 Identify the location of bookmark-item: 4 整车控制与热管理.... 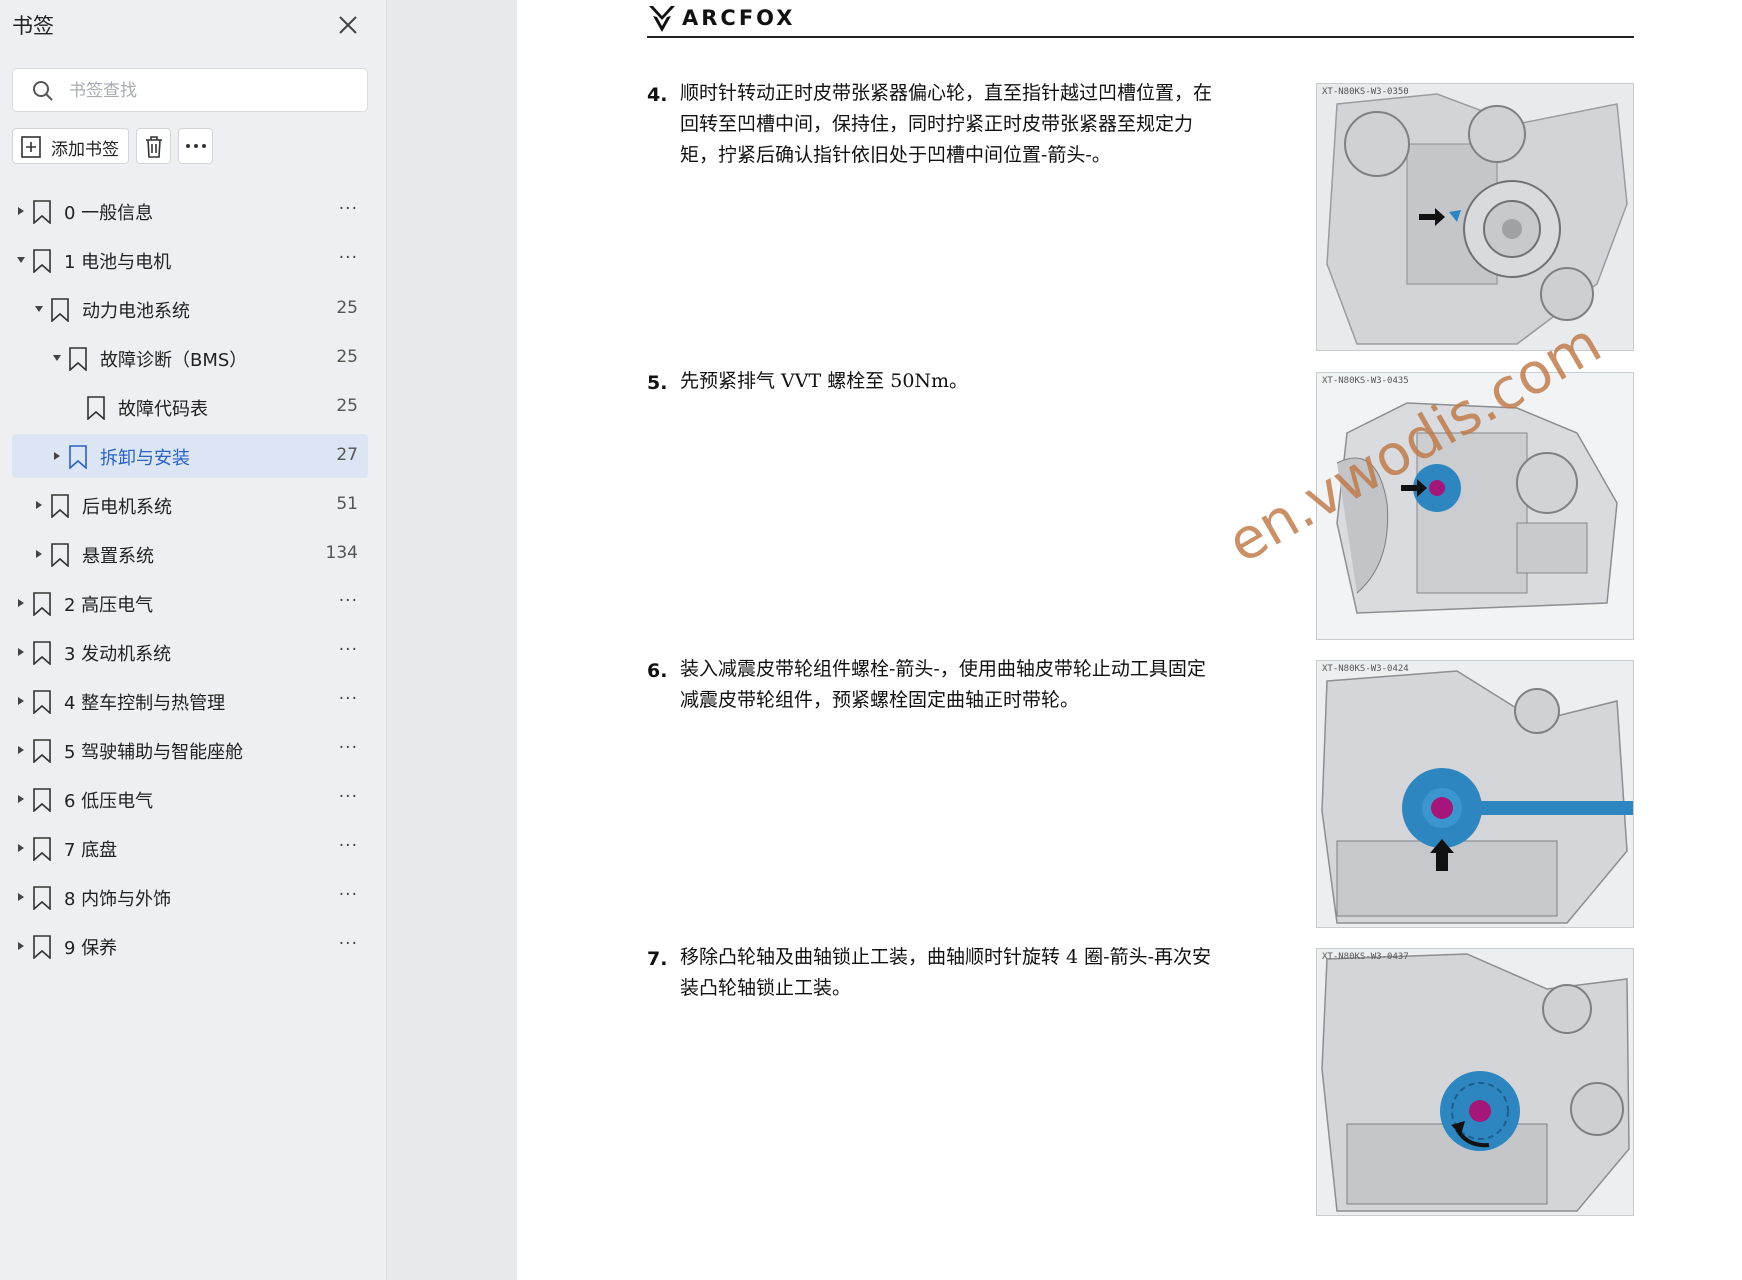
(190, 701).